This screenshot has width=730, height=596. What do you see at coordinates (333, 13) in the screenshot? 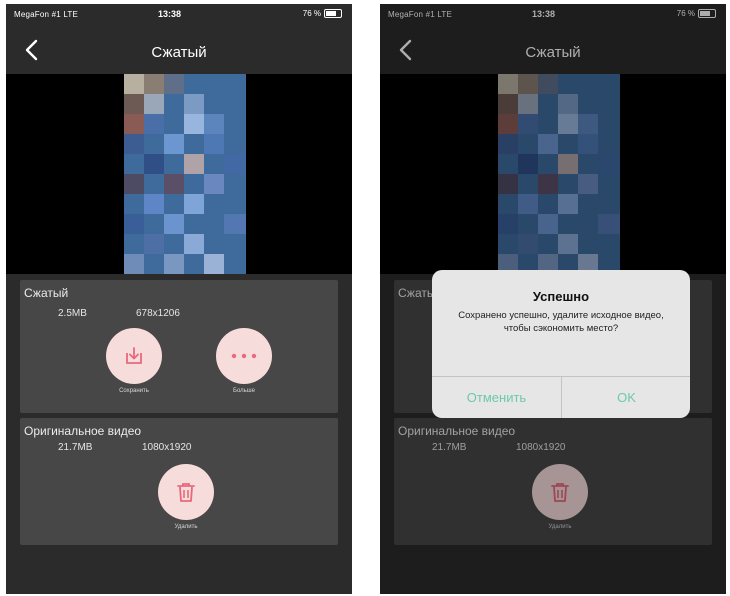
I see `battery-icon` at bounding box center [333, 13].